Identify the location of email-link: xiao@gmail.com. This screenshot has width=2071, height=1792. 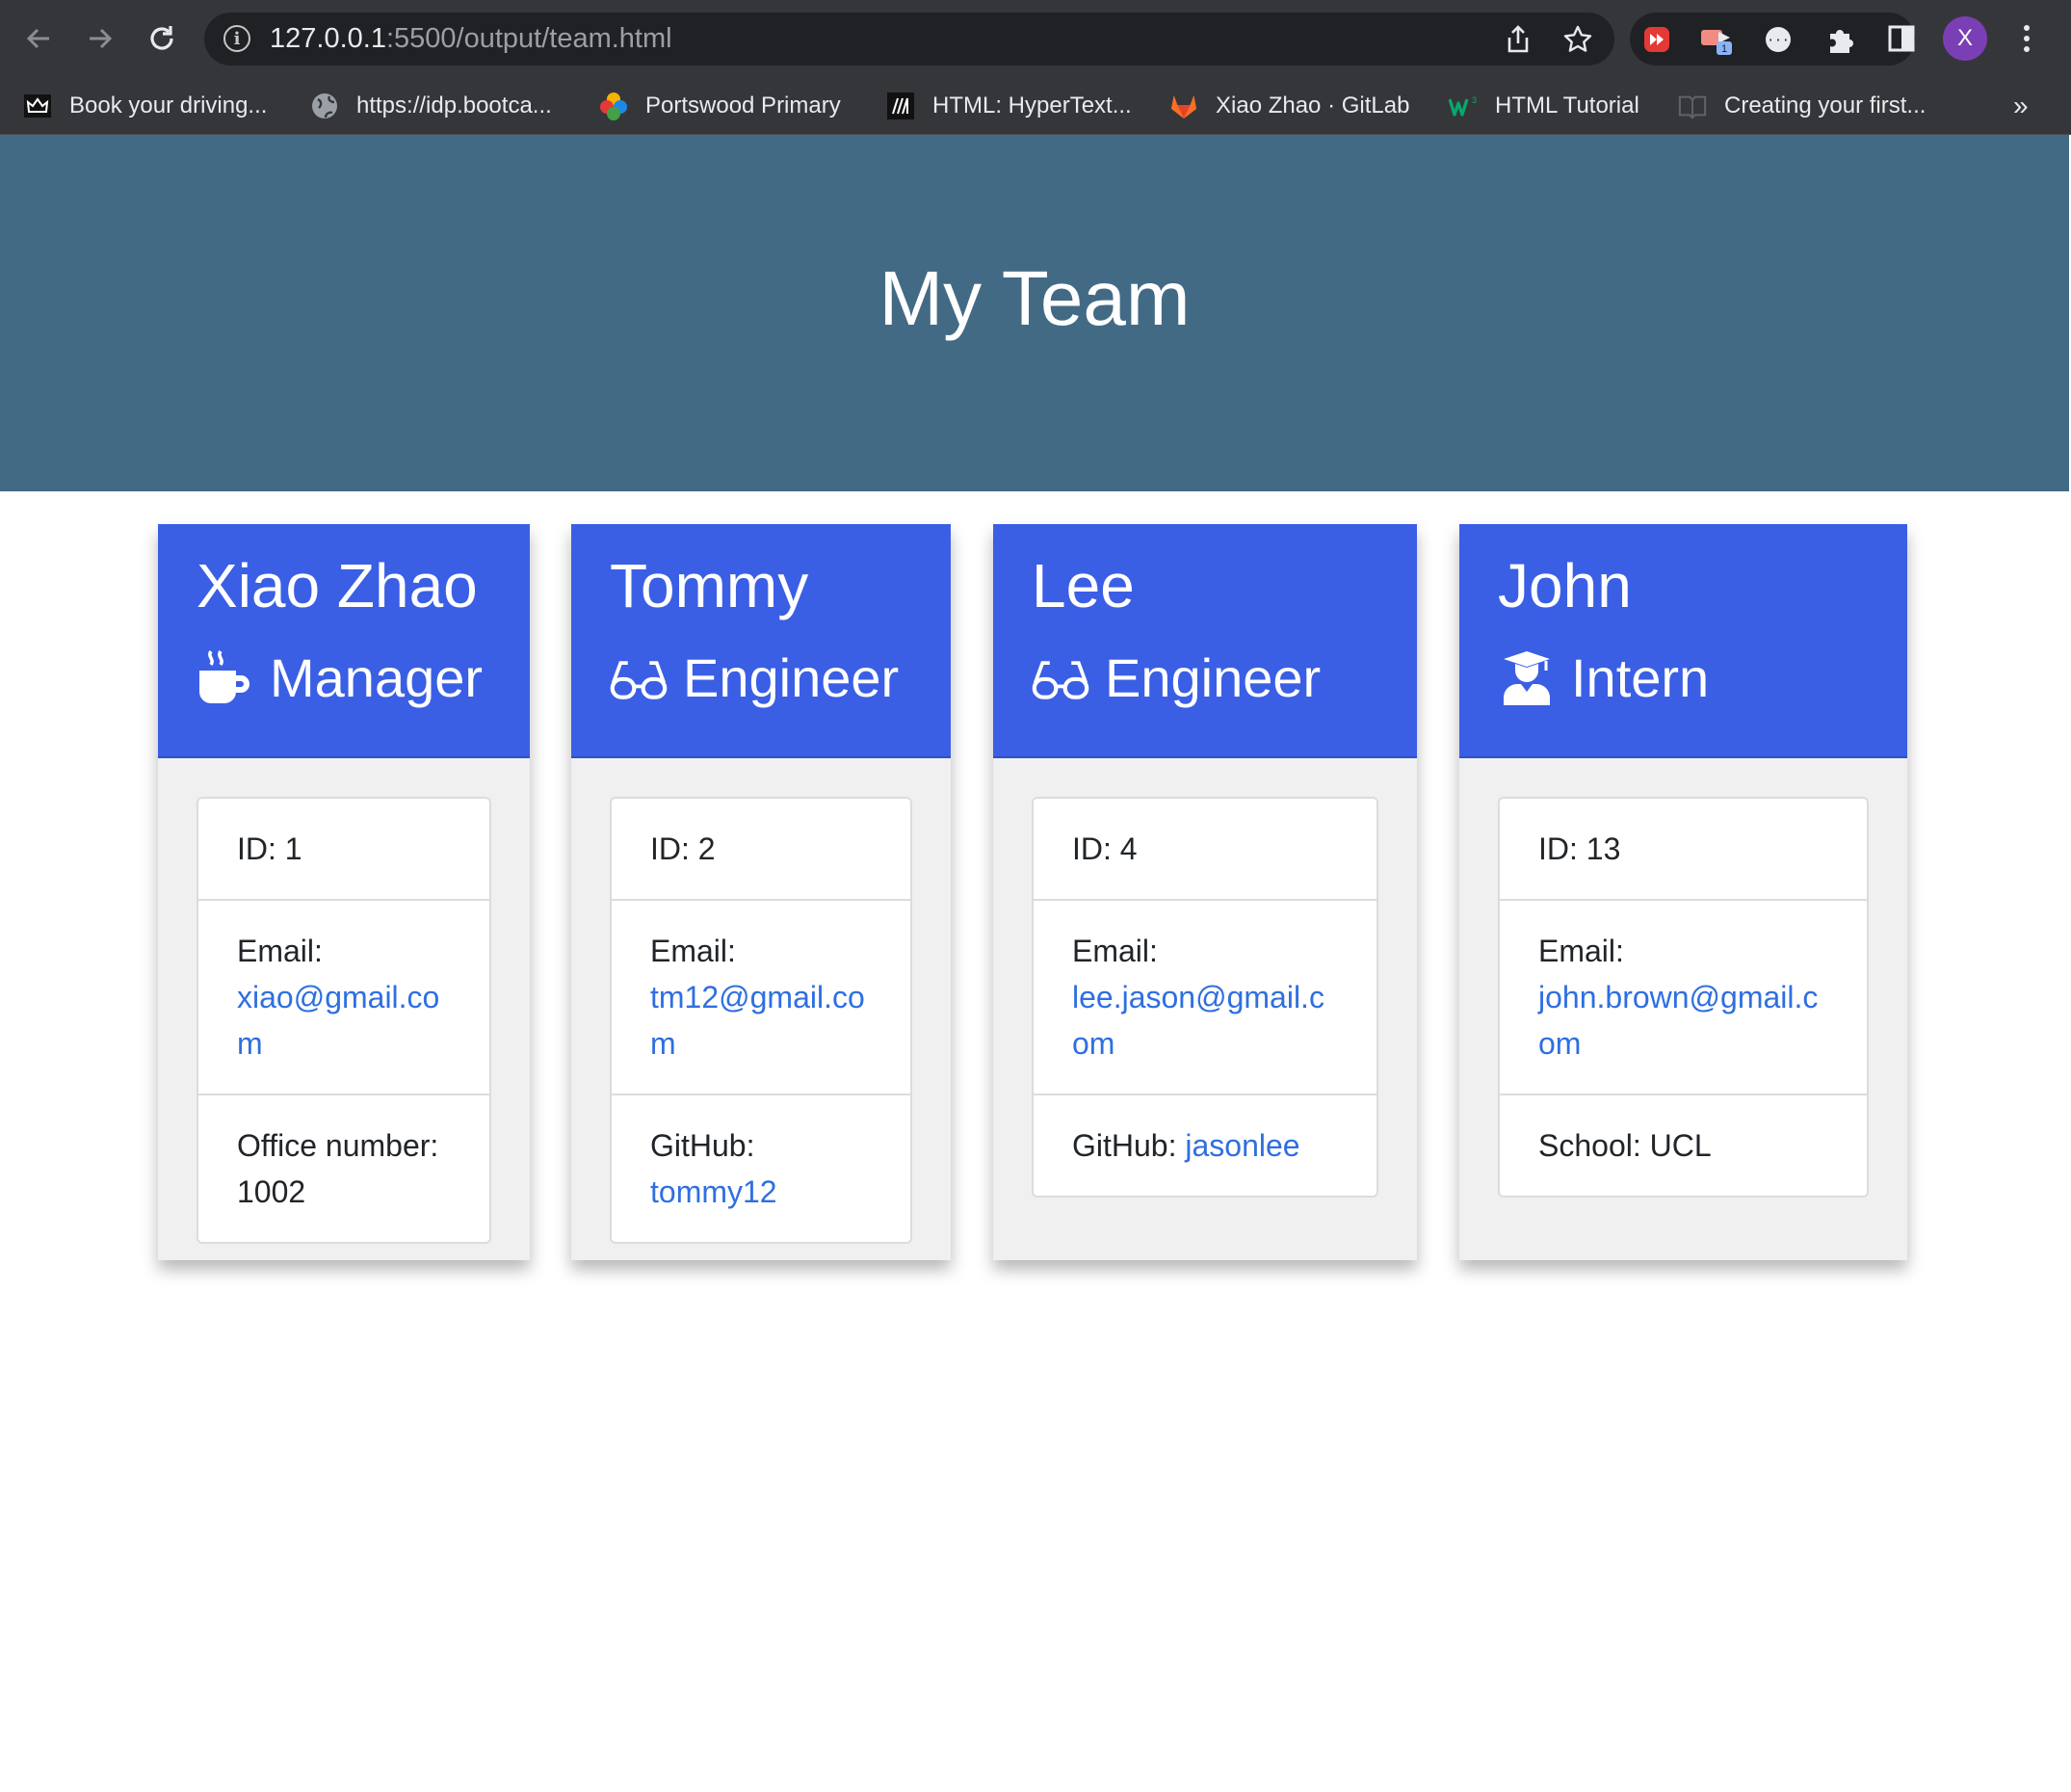
(338, 1021).